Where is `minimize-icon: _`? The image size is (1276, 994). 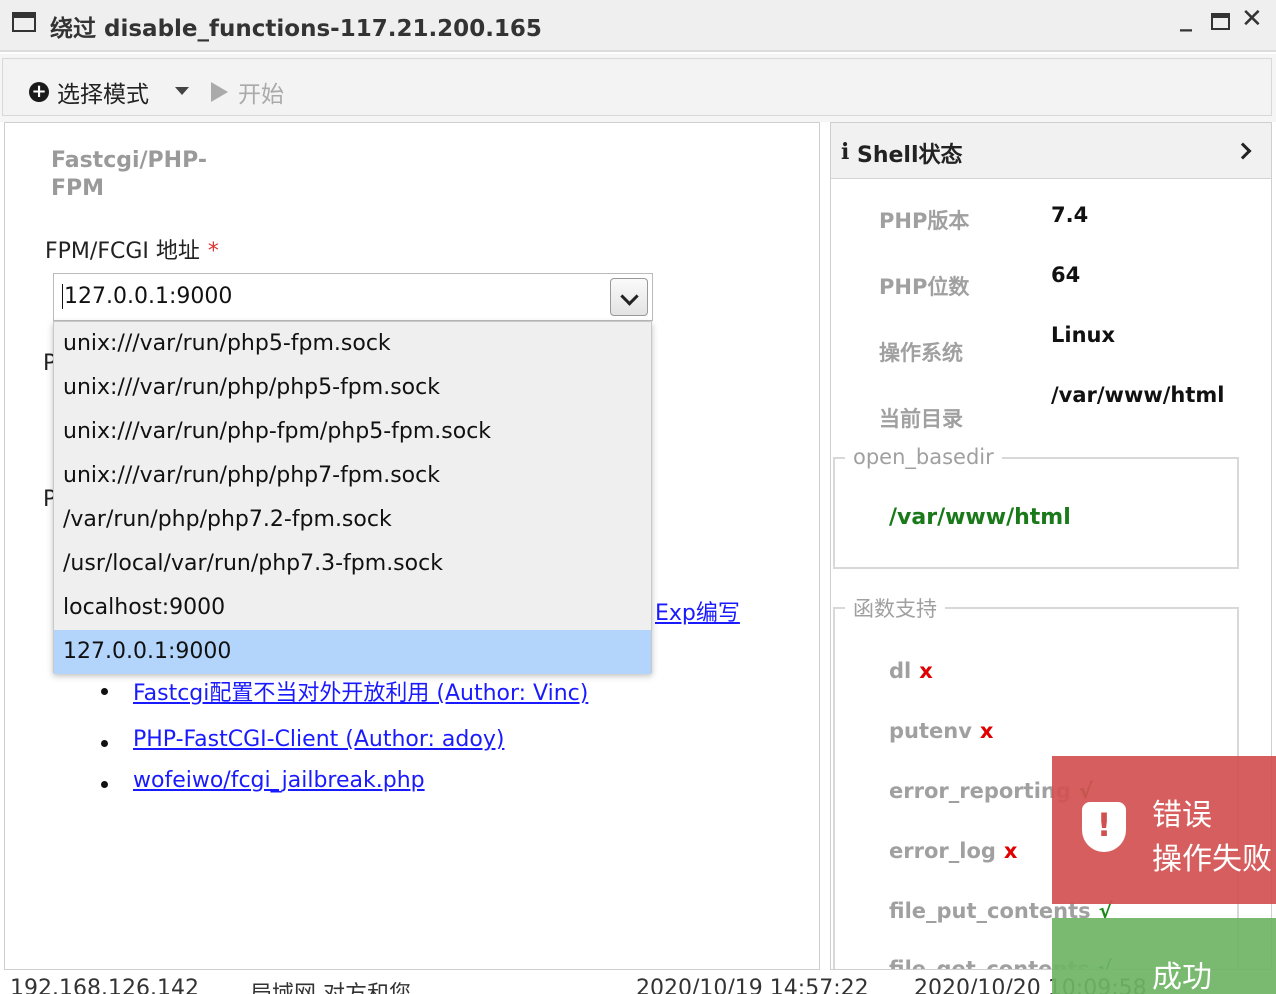 minimize-icon: _ is located at coordinates (1186, 18).